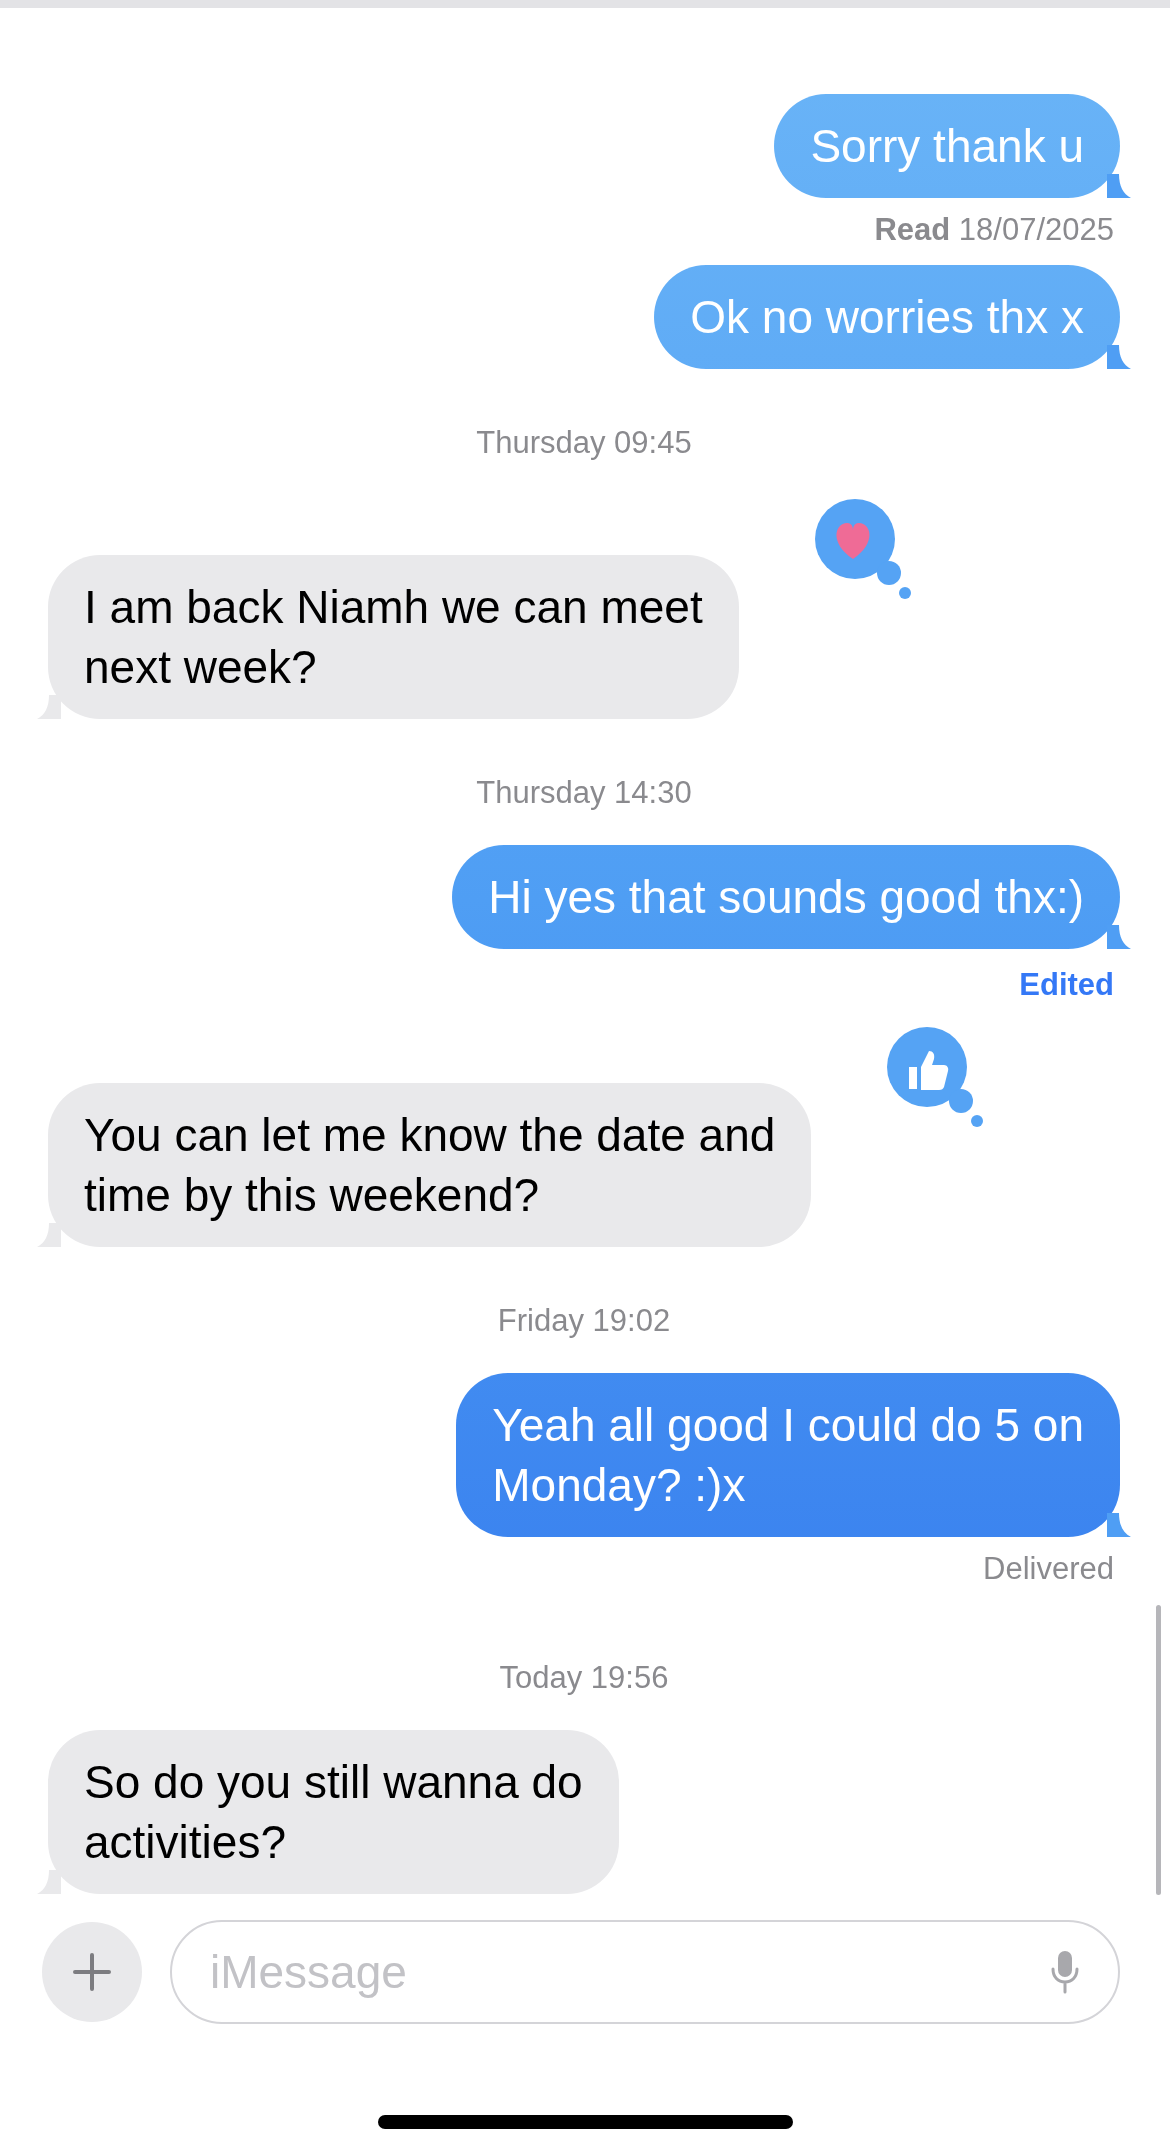  What do you see at coordinates (393, 637) in the screenshot?
I see `received-message-bubble: I am back Niamh we can meet next week?` at bounding box center [393, 637].